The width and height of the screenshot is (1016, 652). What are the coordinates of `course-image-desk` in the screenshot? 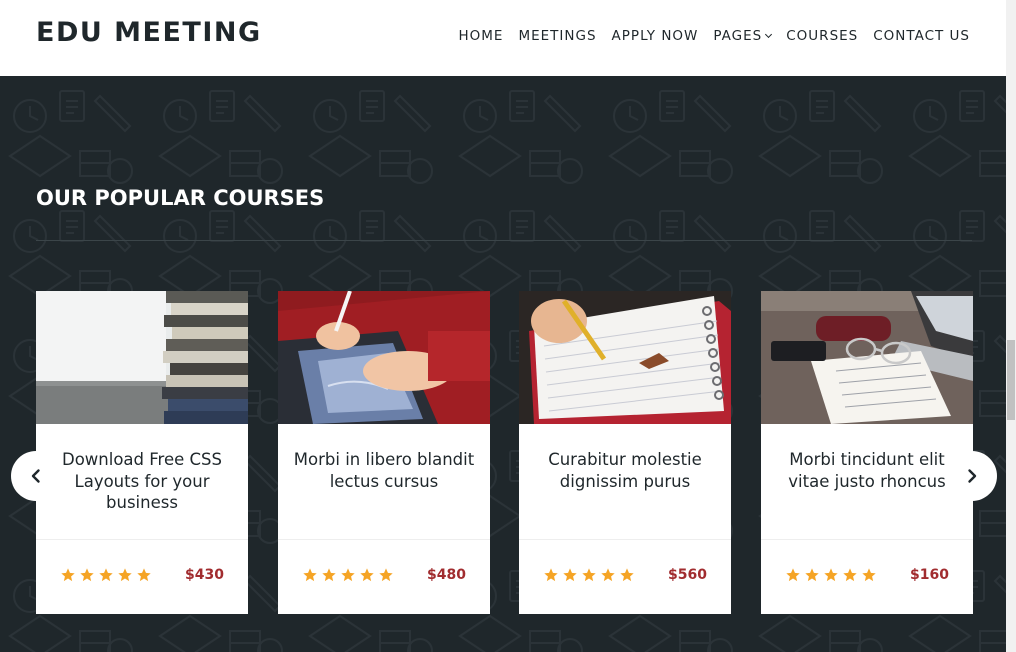 It's located at (867, 357).